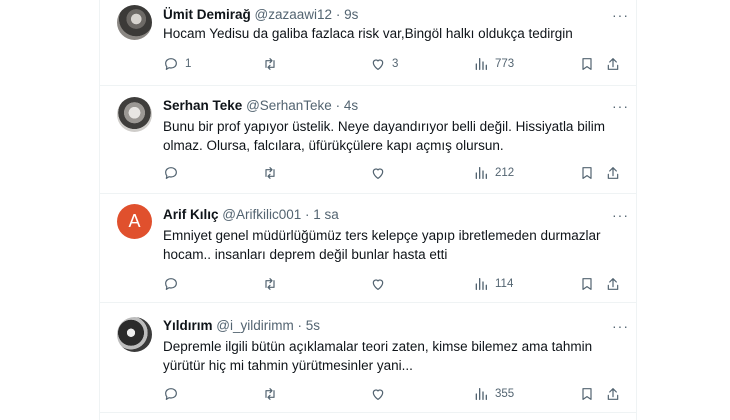 Image resolution: width=730 pixels, height=420 pixels. I want to click on author-name: Yıldırım, so click(188, 325).